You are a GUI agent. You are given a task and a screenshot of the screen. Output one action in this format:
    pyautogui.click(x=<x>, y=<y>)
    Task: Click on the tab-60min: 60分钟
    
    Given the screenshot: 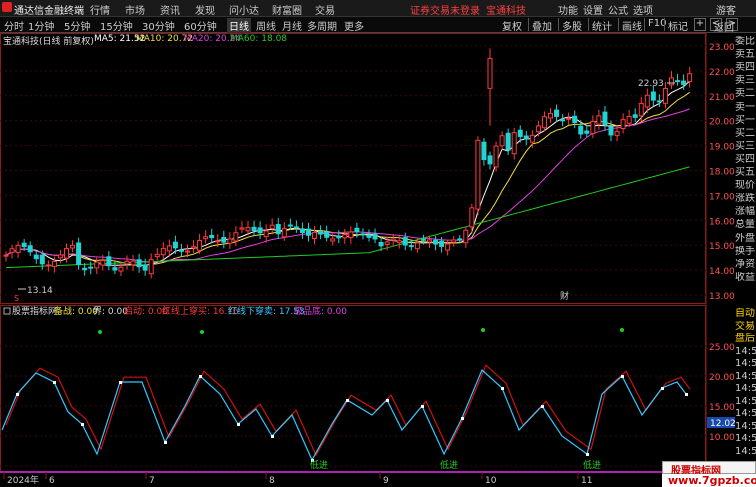 What is the action you would take?
    pyautogui.click(x=200, y=25)
    